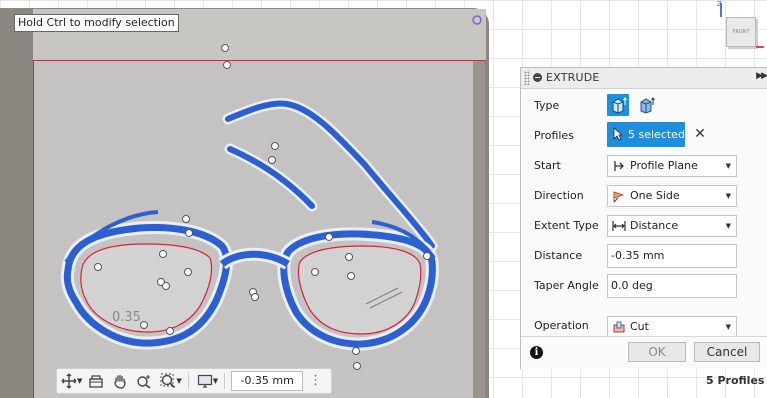  I want to click on direction-row: Direction One Side ▼, so click(644, 196).